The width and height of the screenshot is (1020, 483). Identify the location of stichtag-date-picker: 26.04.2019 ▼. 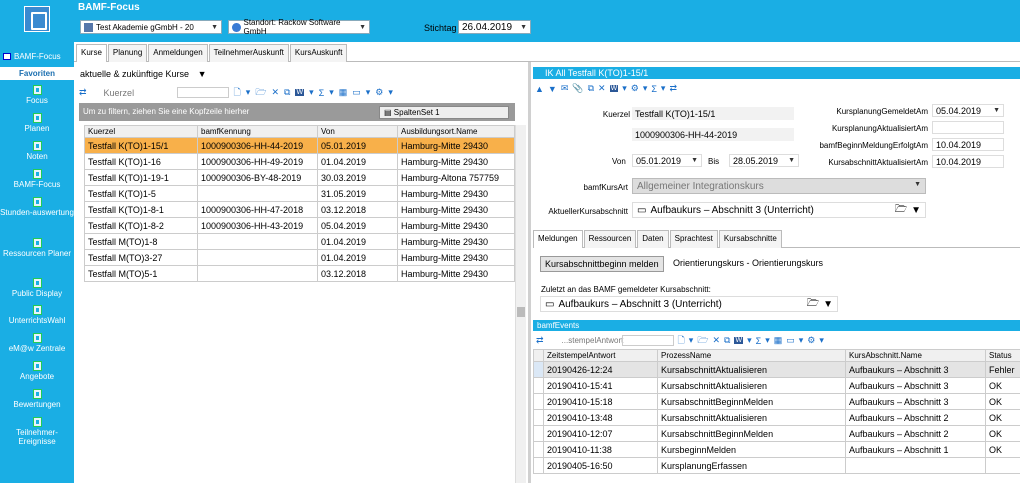
(494, 27).